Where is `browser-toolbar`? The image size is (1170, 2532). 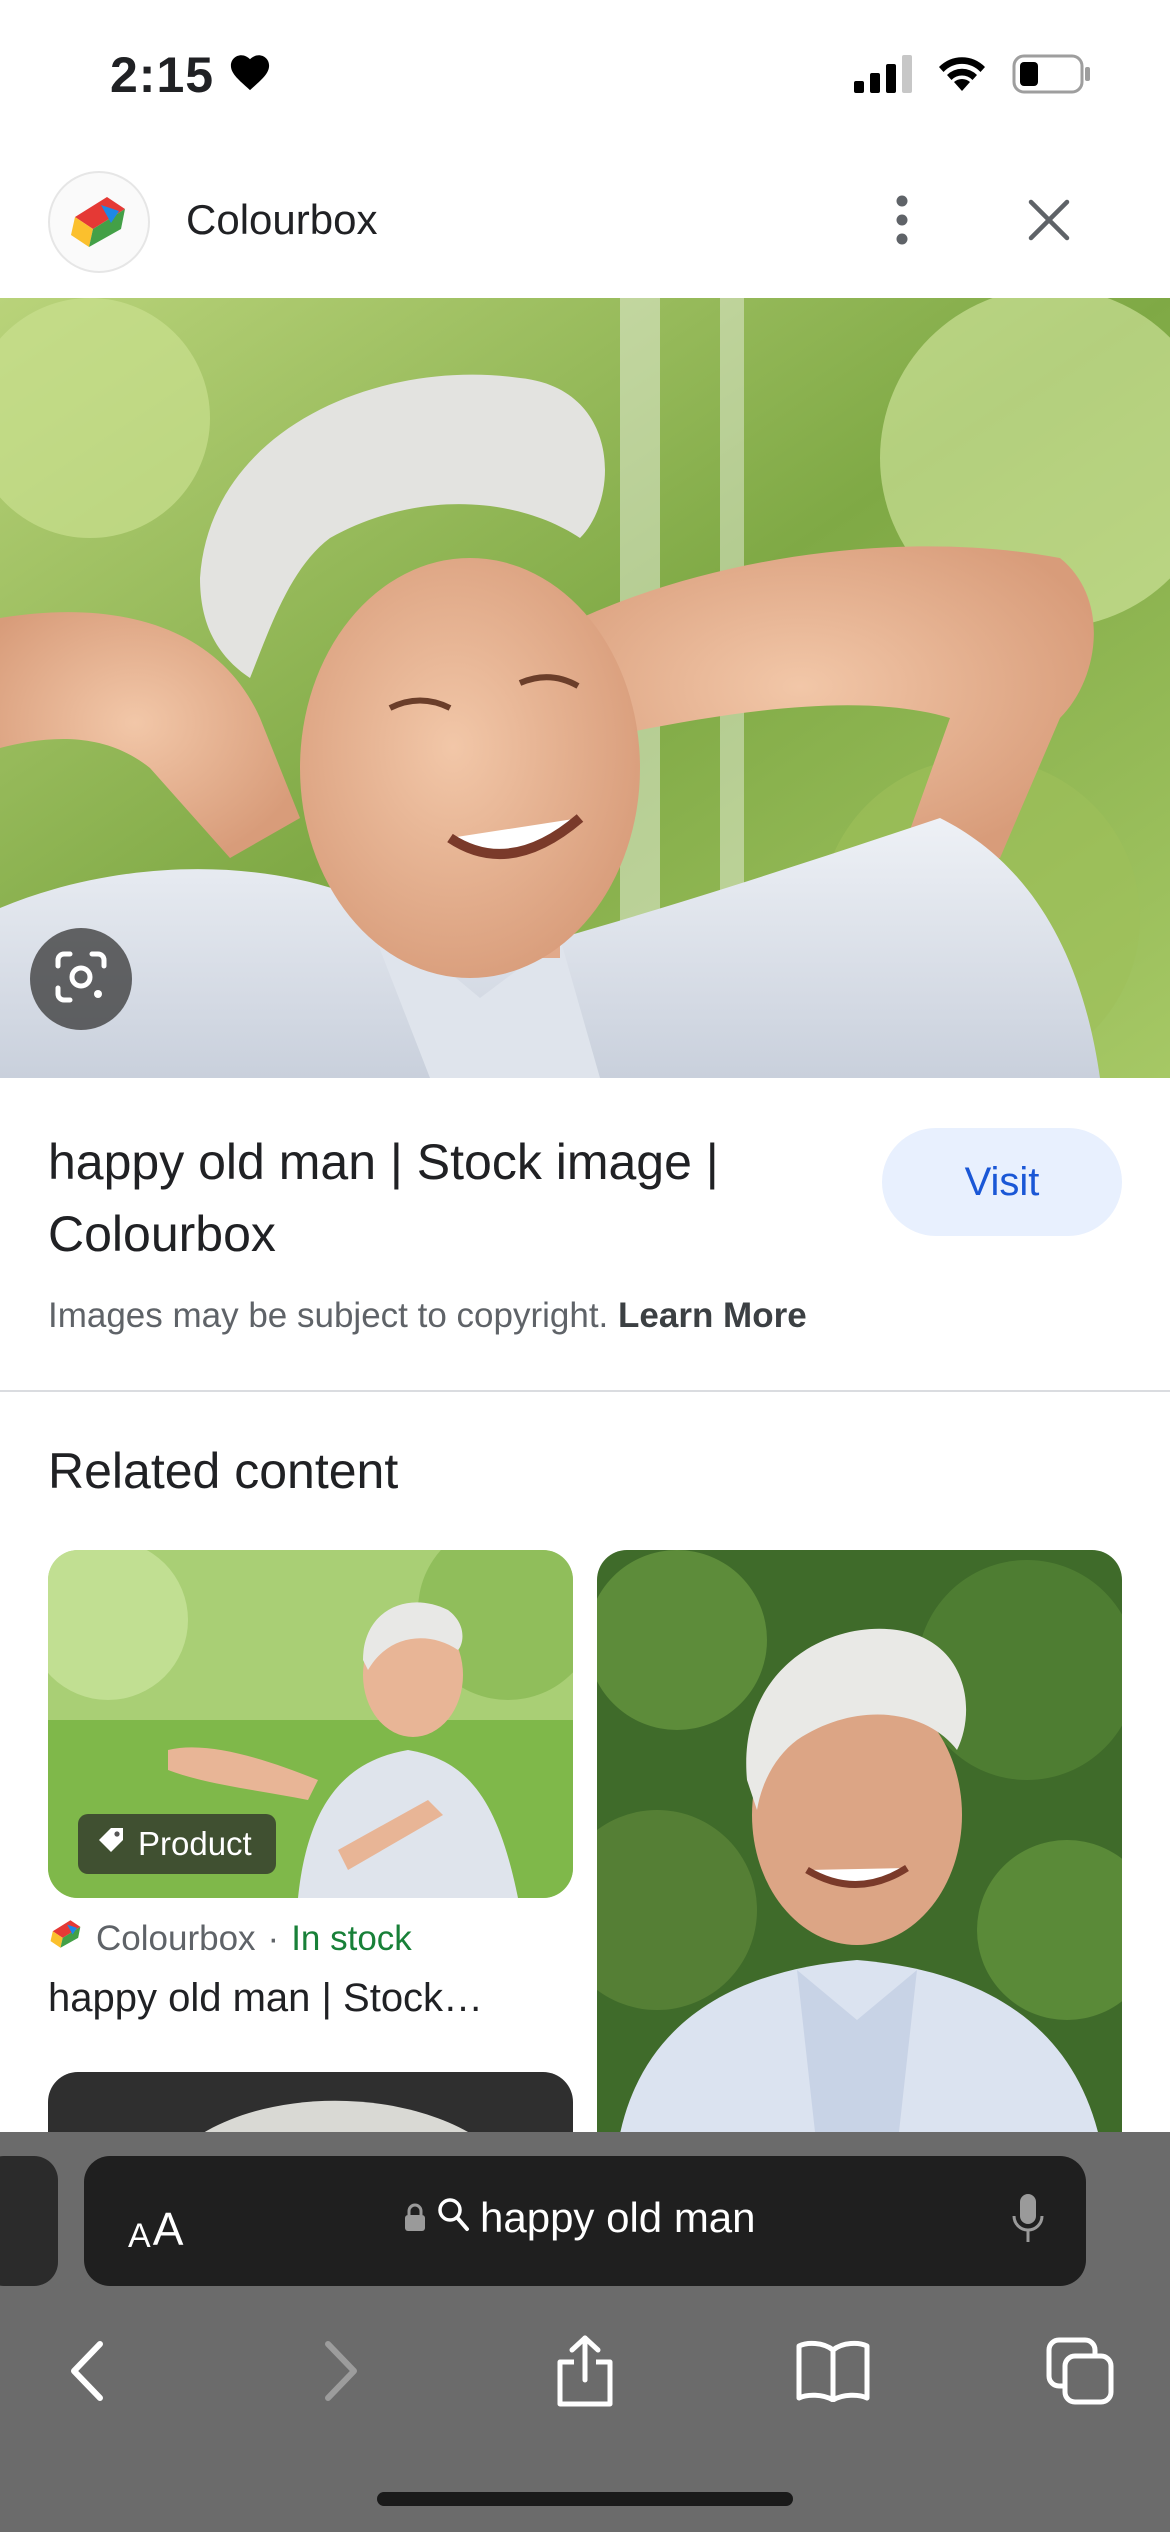 browser-toolbar is located at coordinates (585, 2378).